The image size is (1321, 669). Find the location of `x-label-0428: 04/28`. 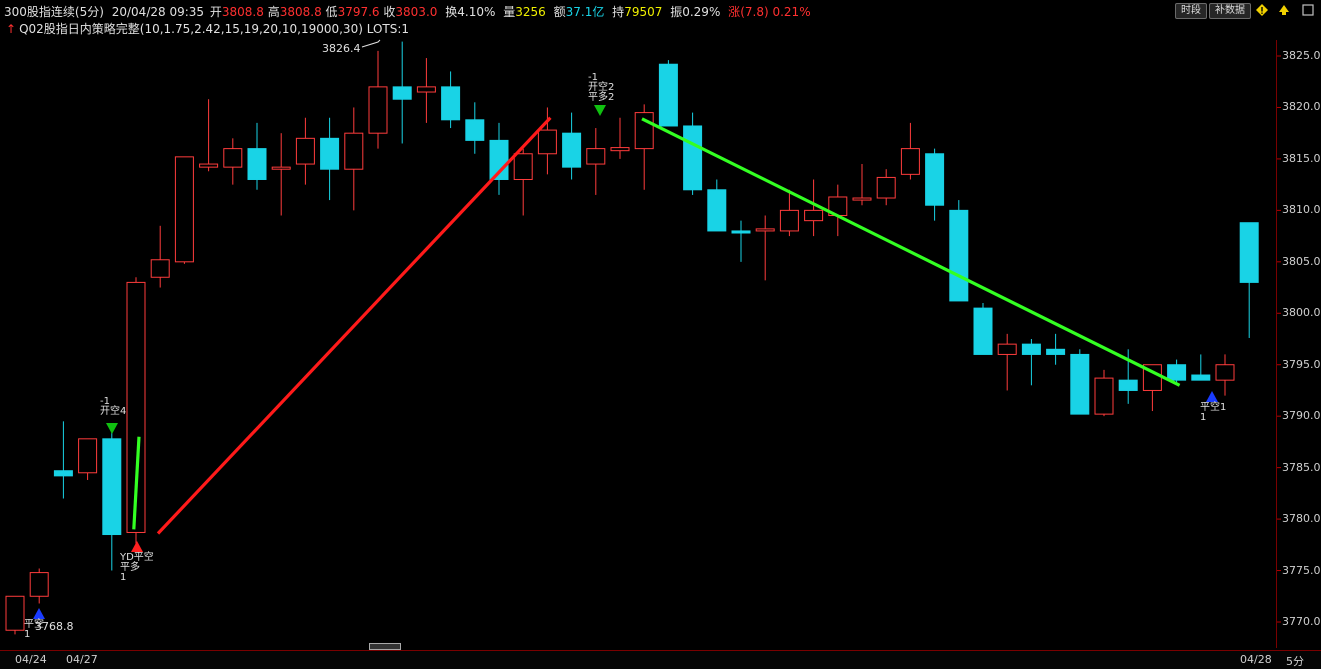

x-label-0428: 04/28 is located at coordinates (1256, 659).